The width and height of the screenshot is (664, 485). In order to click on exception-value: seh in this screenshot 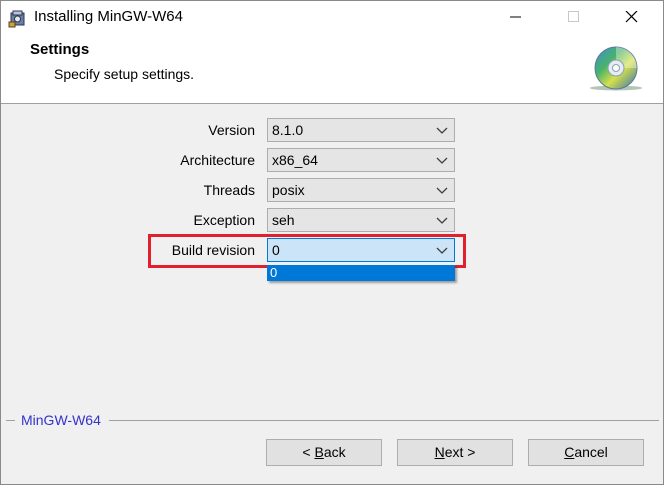, I will do `click(283, 220)`.